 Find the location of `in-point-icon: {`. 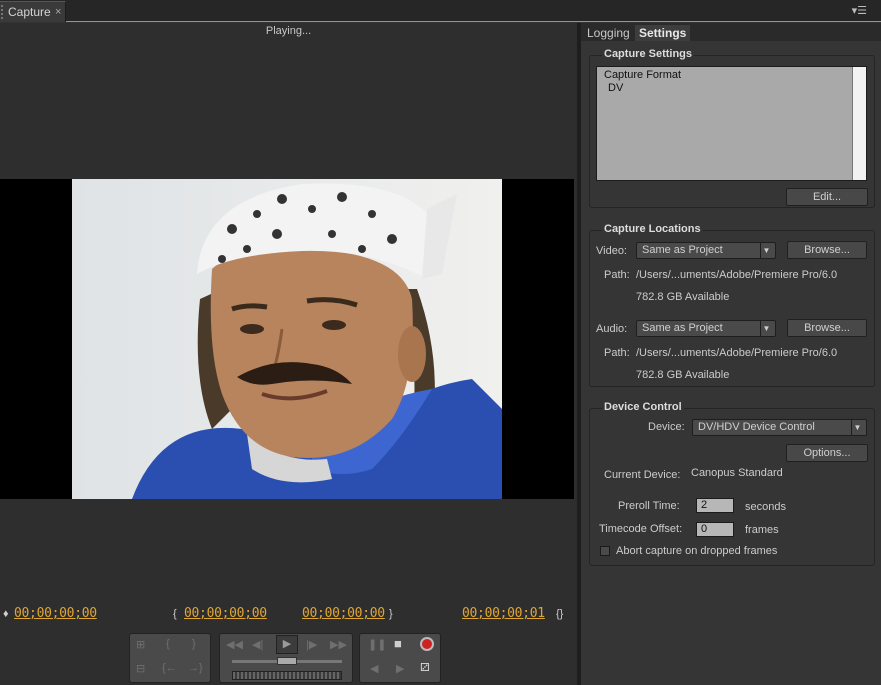

in-point-icon: { is located at coordinates (175, 614).